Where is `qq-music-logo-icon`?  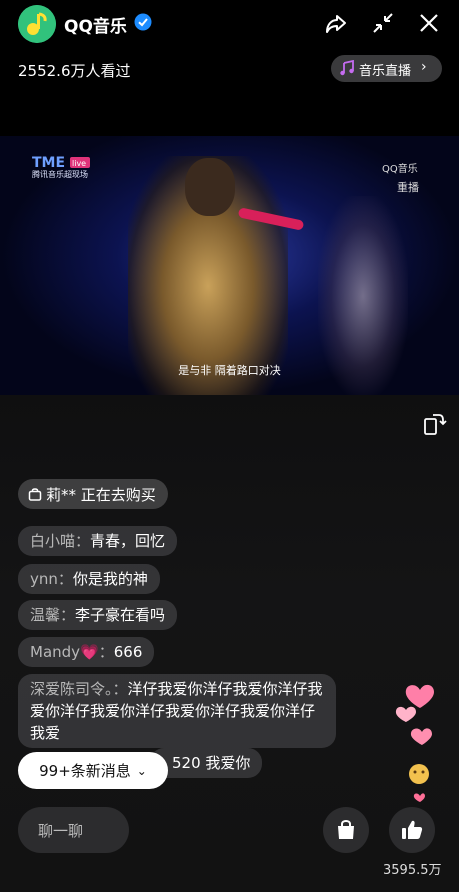 qq-music-logo-icon is located at coordinates (37, 24).